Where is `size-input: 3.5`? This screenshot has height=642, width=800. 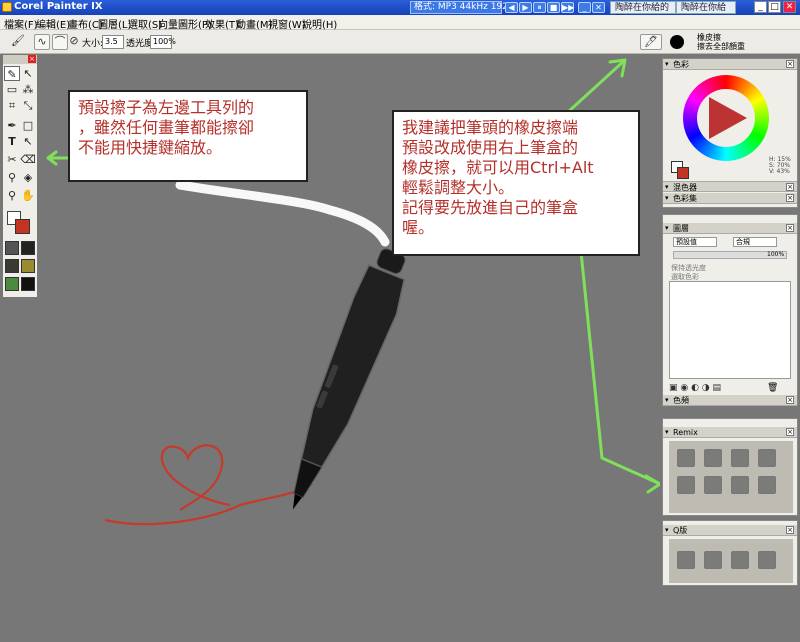
size-input: 3.5 is located at coordinates (113, 42).